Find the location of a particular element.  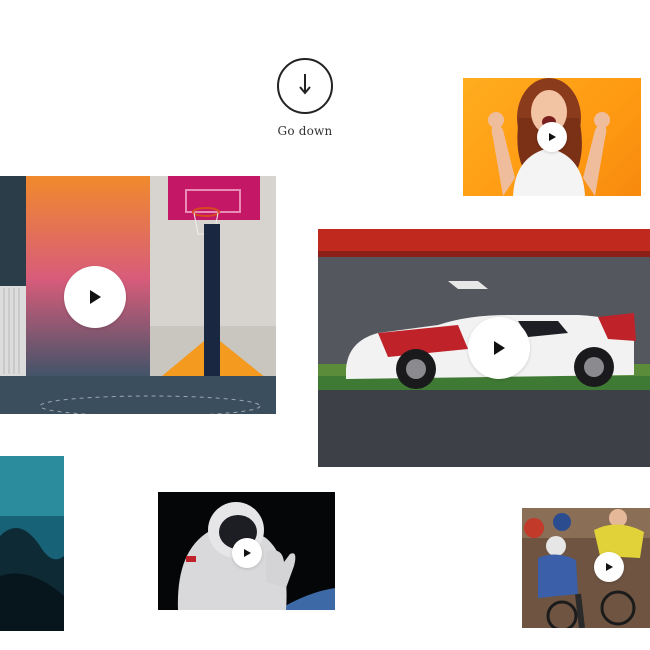

video-tile-cyclists is located at coordinates (586, 568).